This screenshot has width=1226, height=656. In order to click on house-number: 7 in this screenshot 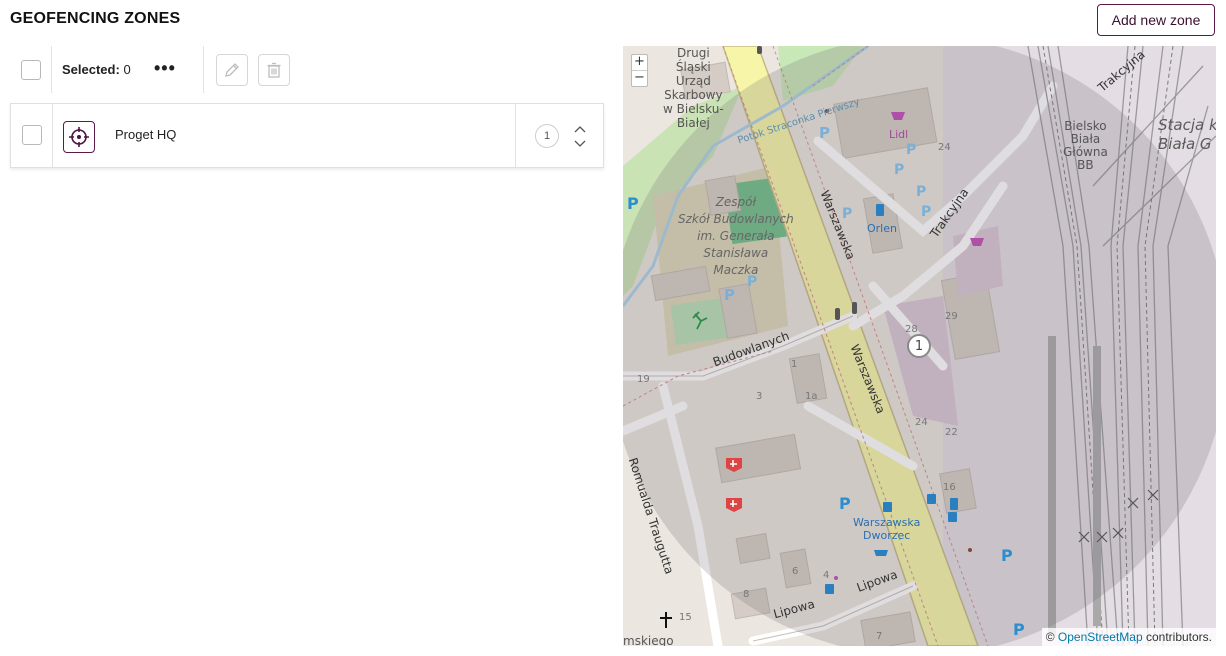, I will do `click(879, 636)`.